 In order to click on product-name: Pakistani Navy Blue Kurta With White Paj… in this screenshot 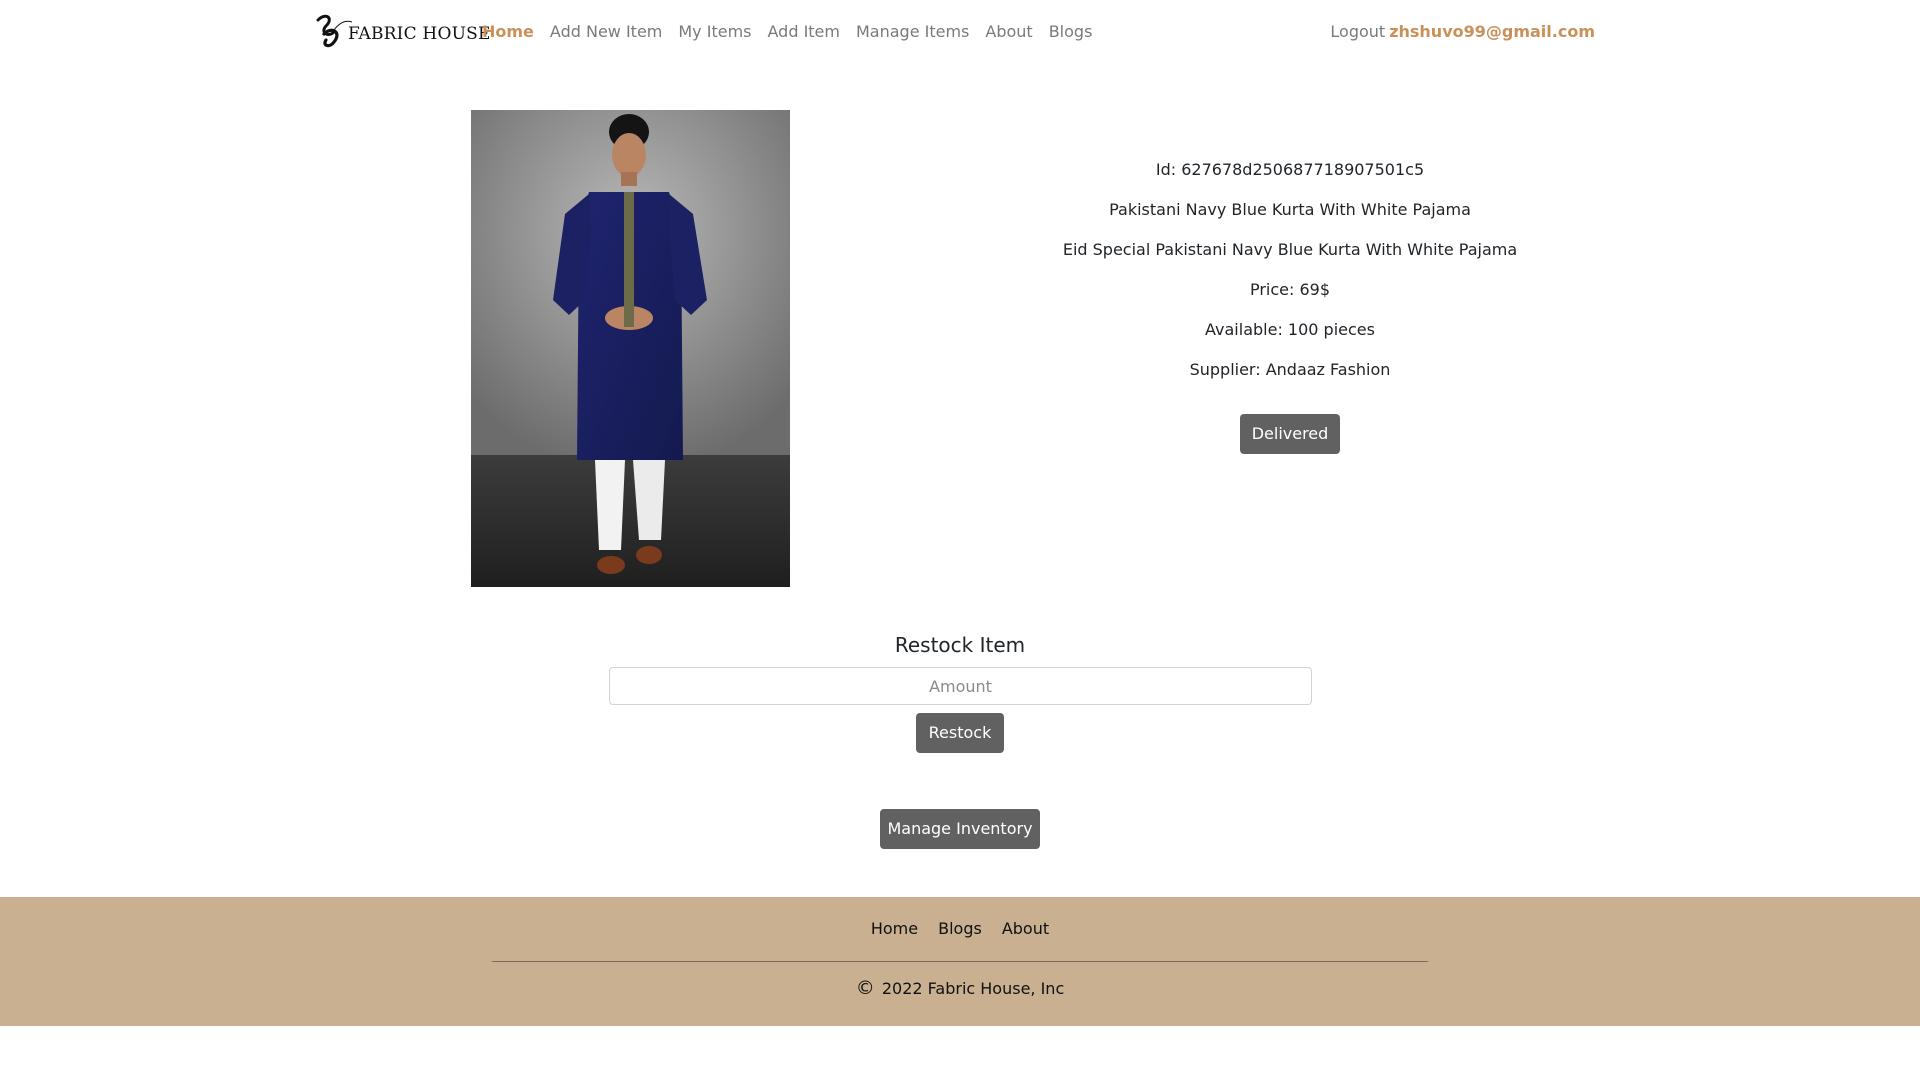, I will do `click(1290, 209)`.